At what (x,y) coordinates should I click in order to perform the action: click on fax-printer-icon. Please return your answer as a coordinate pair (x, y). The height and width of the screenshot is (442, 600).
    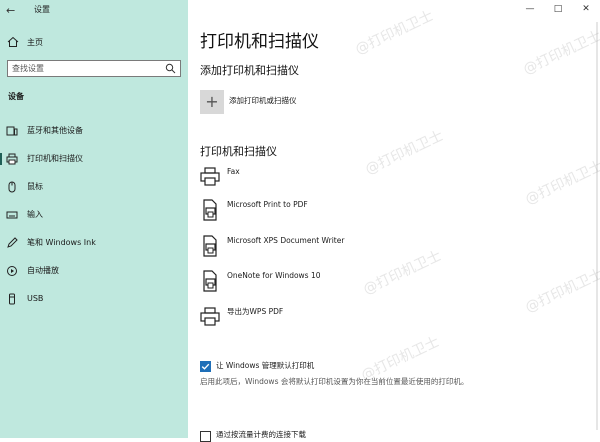
    Looking at the image, I should click on (210, 176).